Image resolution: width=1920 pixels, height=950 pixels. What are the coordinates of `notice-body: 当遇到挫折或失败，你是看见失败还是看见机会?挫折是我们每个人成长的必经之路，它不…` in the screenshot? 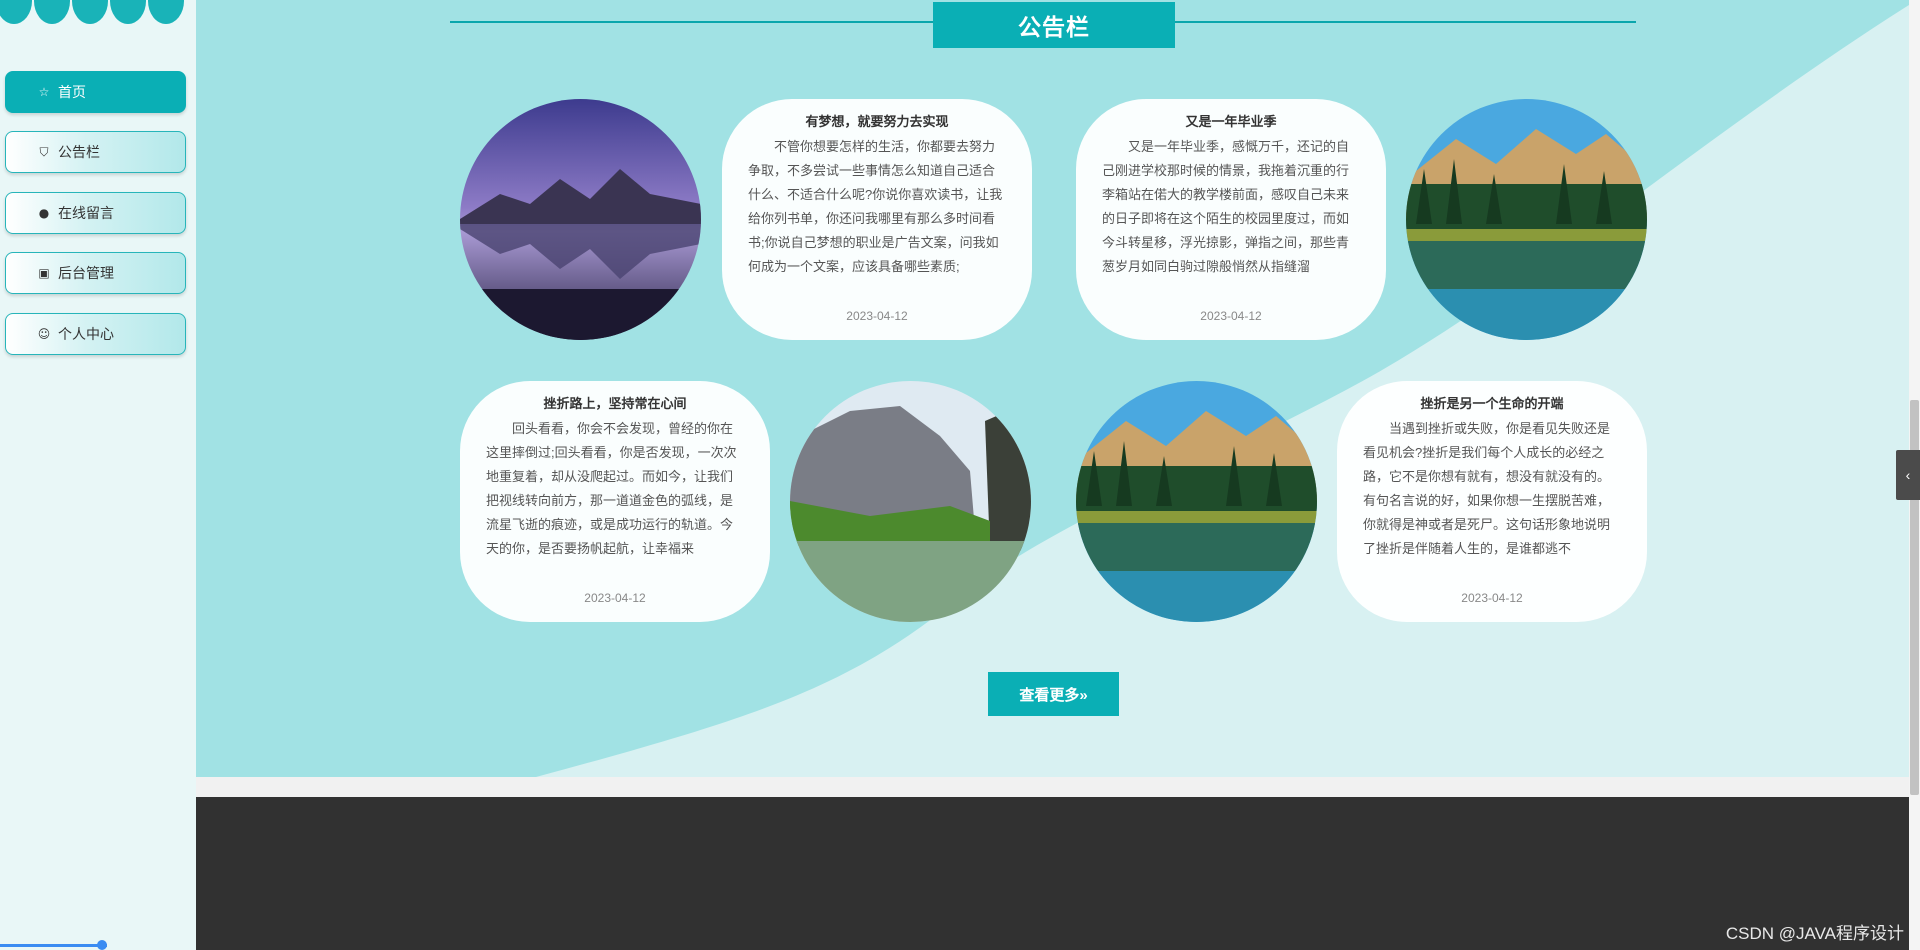 It's located at (1487, 488).